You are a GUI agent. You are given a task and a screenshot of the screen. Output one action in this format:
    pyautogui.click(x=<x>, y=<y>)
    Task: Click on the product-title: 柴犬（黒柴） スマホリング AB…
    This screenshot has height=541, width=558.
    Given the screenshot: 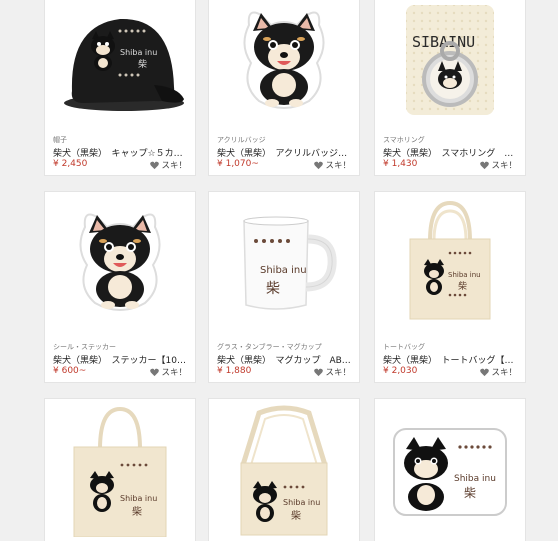 What is the action you would take?
    pyautogui.click(x=451, y=152)
    